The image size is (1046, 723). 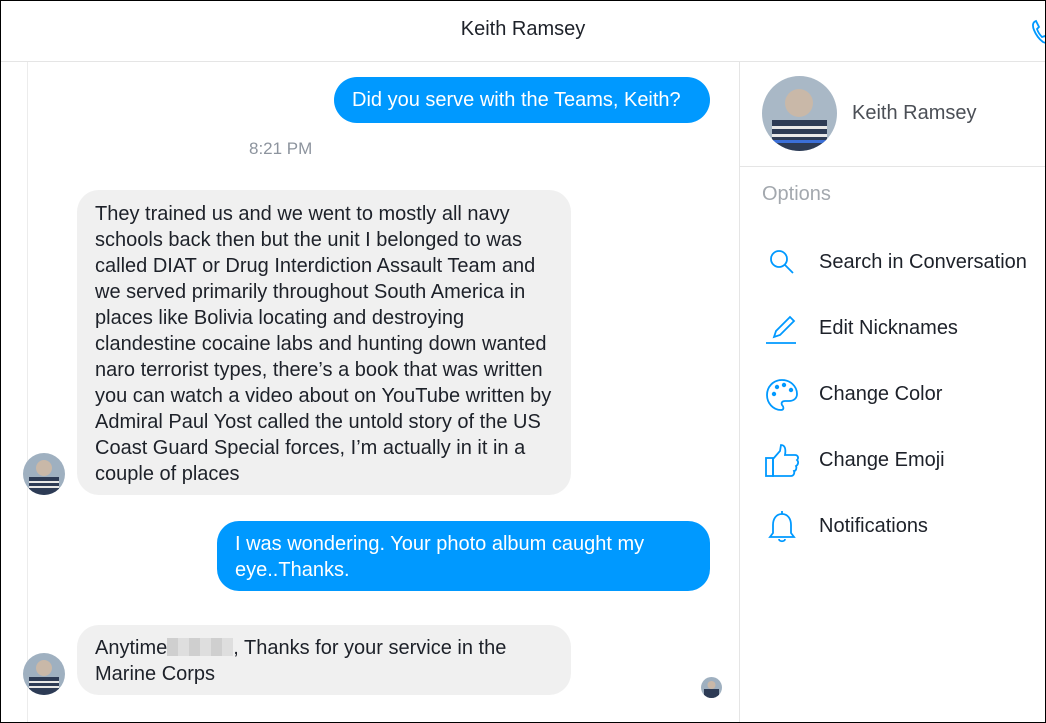 I want to click on message-outgoing: Did you serve with the Teams, Keith?, so click(x=522, y=100).